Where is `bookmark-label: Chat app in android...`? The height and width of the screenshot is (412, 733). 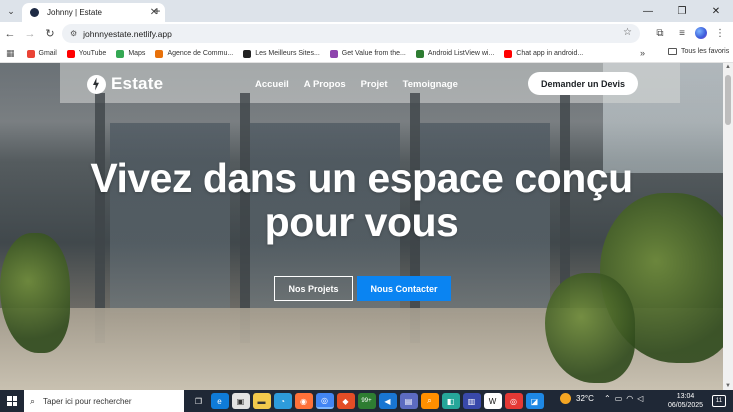 bookmark-label: Chat app in android... is located at coordinates (550, 53).